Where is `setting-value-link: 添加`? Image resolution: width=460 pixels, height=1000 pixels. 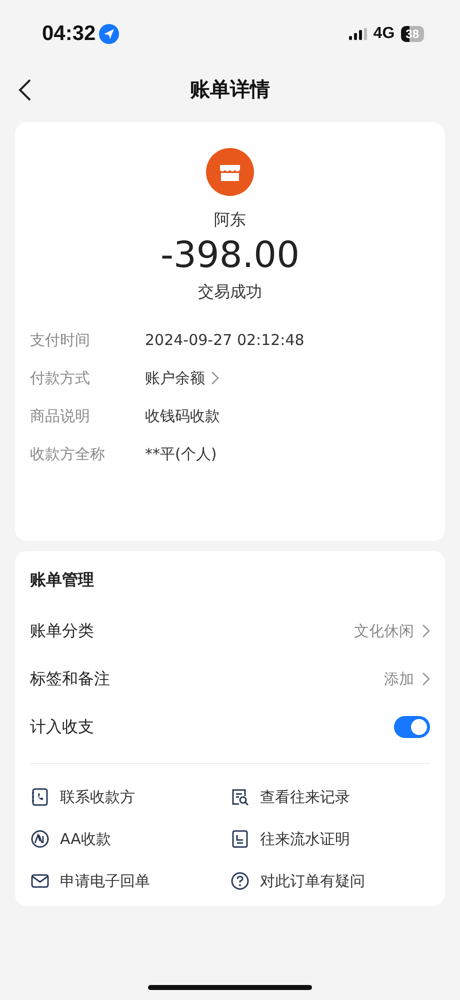
setting-value-link: 添加 is located at coordinates (407, 679).